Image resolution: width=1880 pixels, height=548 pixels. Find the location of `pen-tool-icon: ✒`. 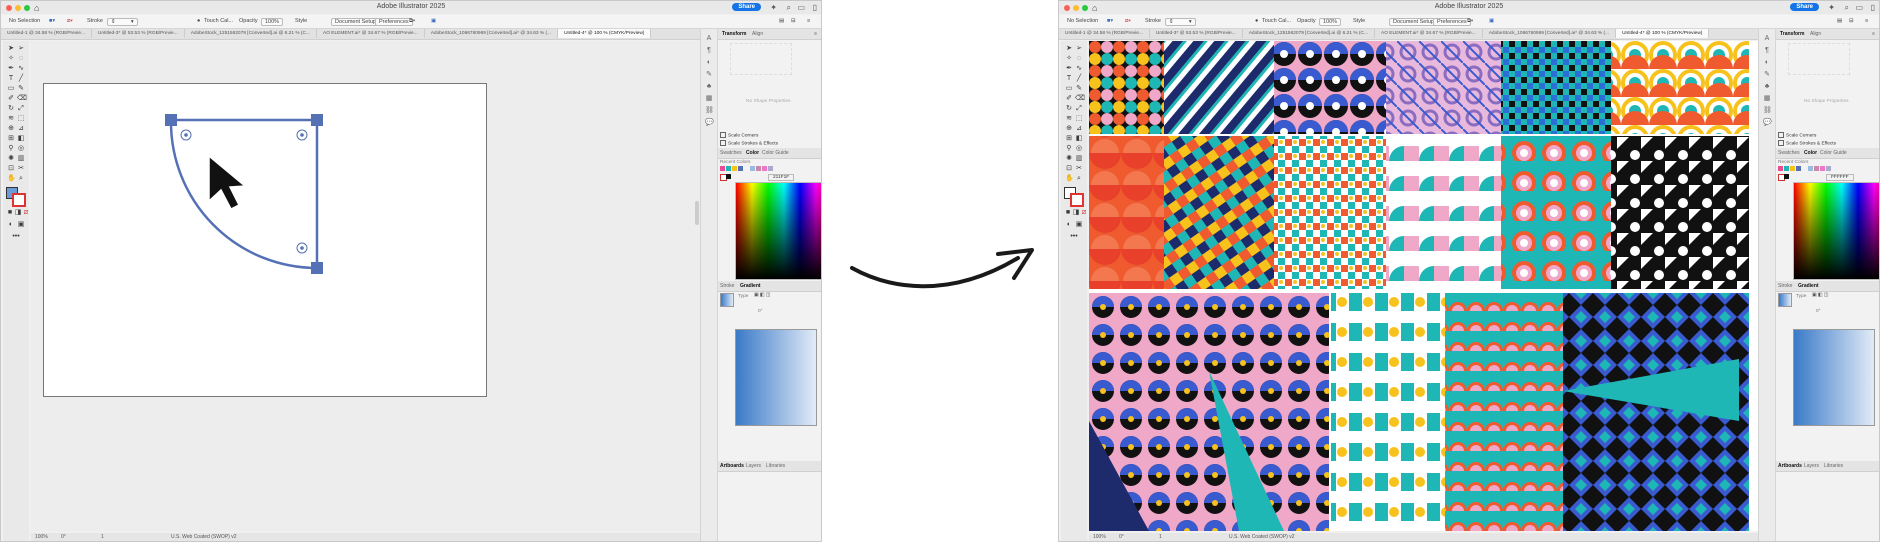

pen-tool-icon: ✒ is located at coordinates (1069, 69).